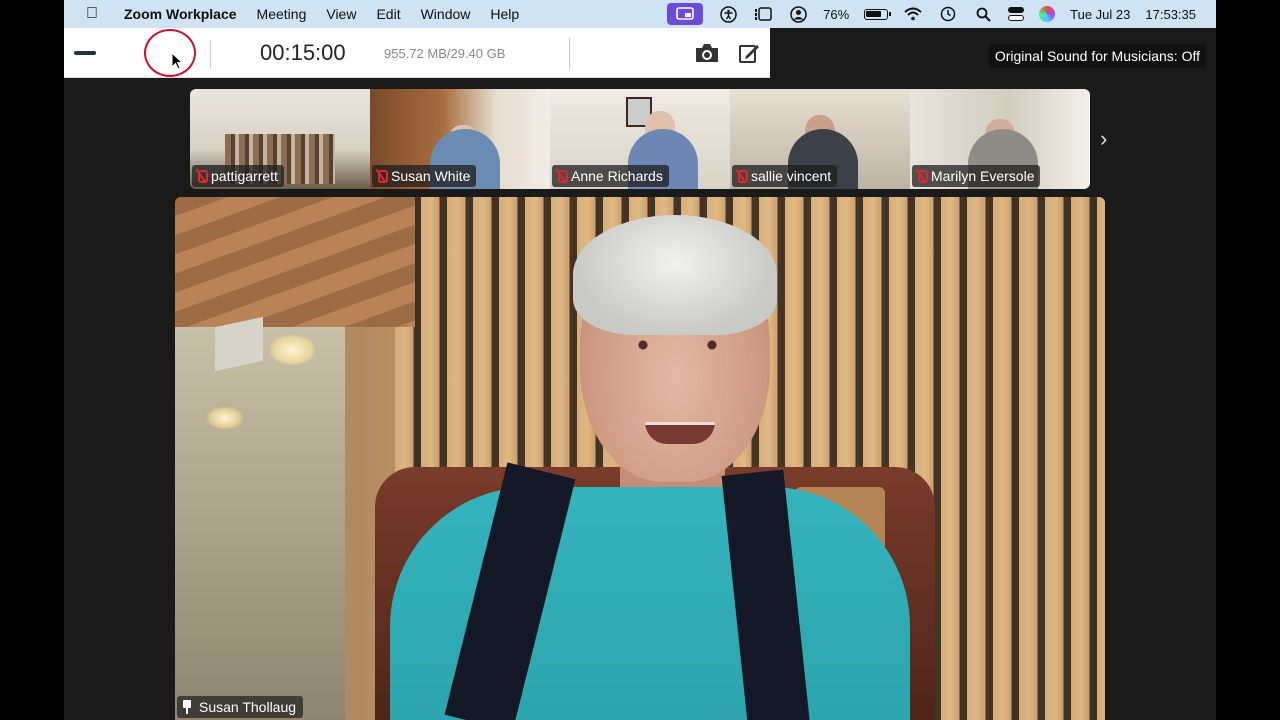 Image resolution: width=1280 pixels, height=720 pixels. I want to click on participant-name: pattigarrett, so click(244, 176).